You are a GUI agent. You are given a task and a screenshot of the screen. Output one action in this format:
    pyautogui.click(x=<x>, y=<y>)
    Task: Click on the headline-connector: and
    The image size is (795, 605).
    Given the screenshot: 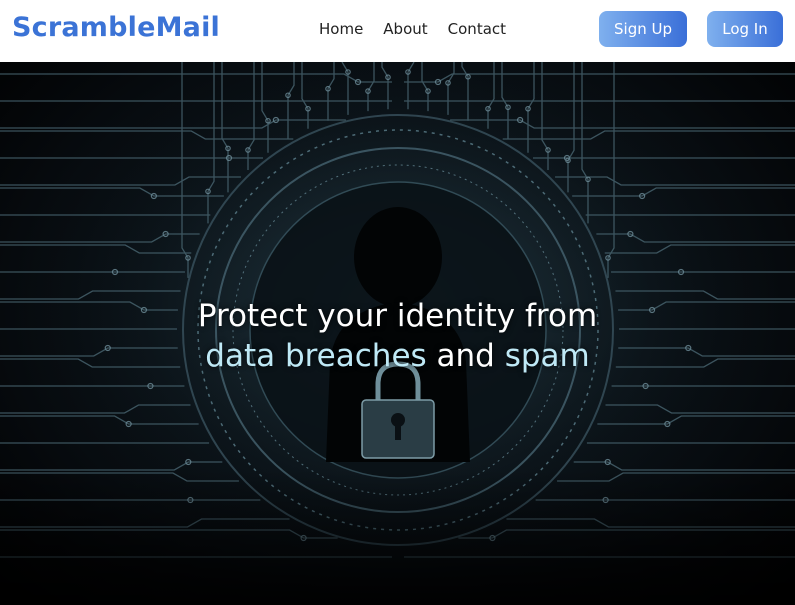 What is the action you would take?
    pyautogui.click(x=465, y=356)
    